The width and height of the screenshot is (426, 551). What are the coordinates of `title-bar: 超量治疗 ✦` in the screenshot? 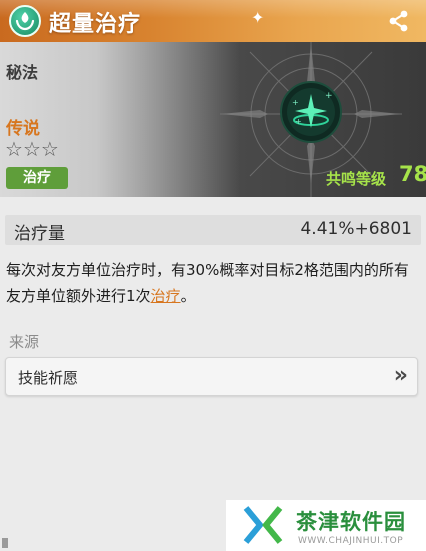 It's located at (213, 21).